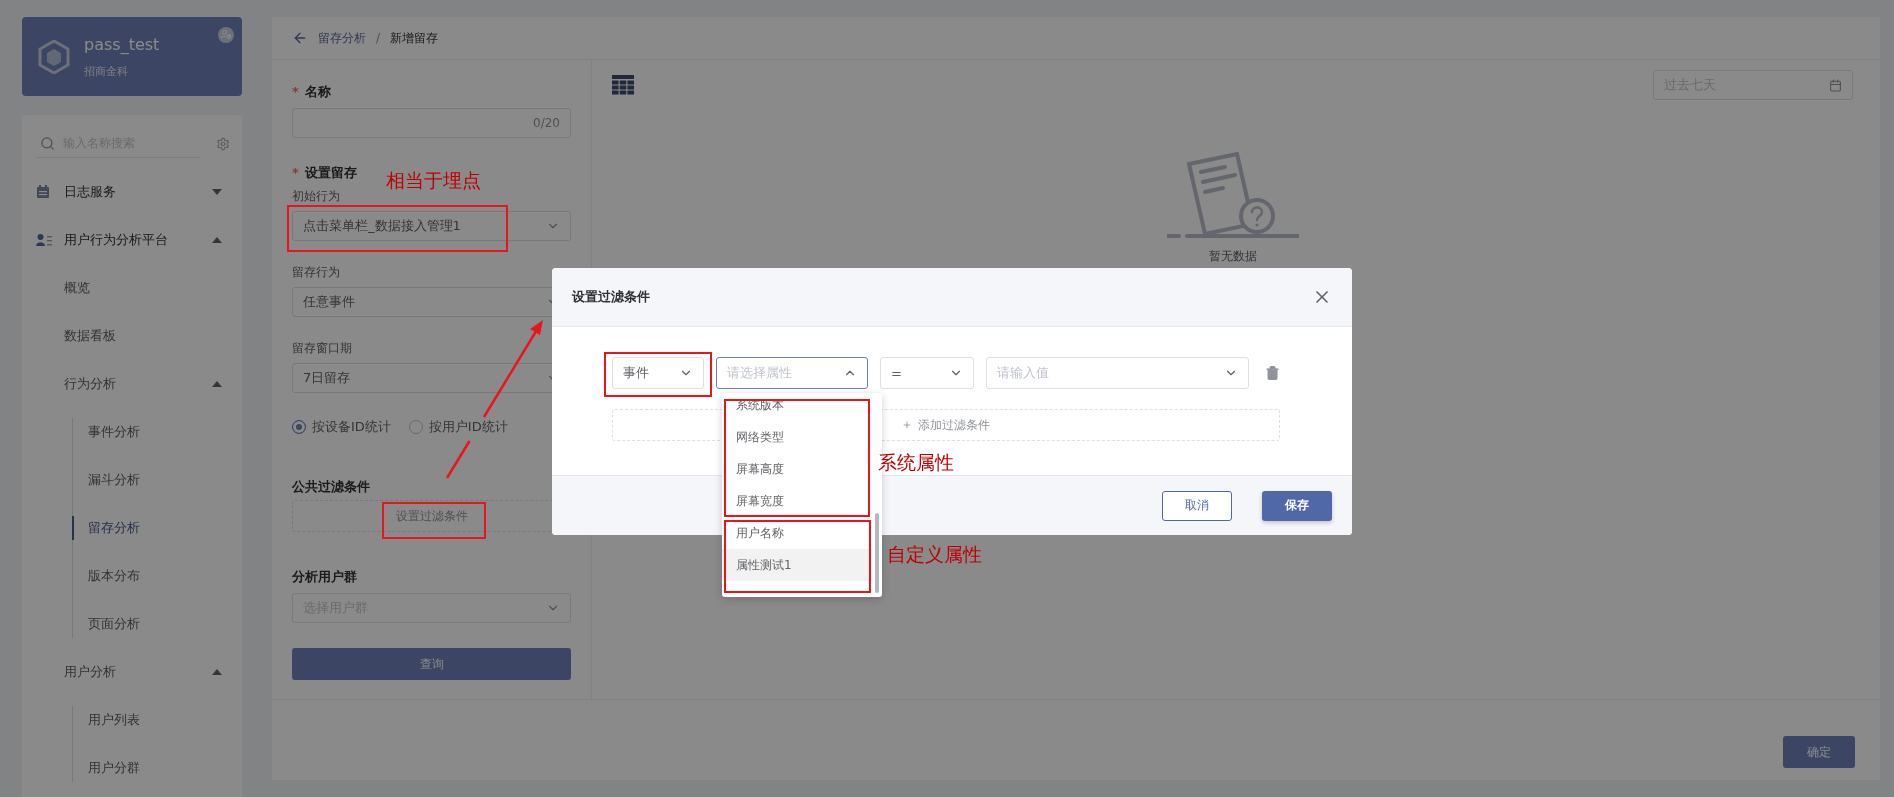 This screenshot has height=797, width=1894. Describe the element at coordinates (331, 487) in the screenshot. I see `section-label: 公共过滤条件` at that location.